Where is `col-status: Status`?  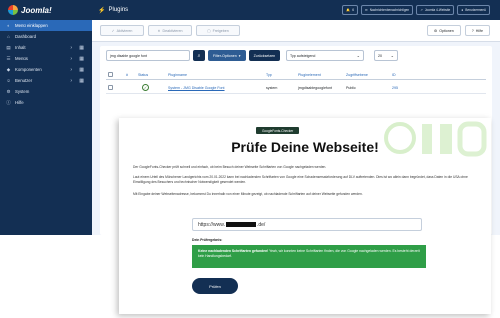
col-status: Status is located at coordinates (143, 74).